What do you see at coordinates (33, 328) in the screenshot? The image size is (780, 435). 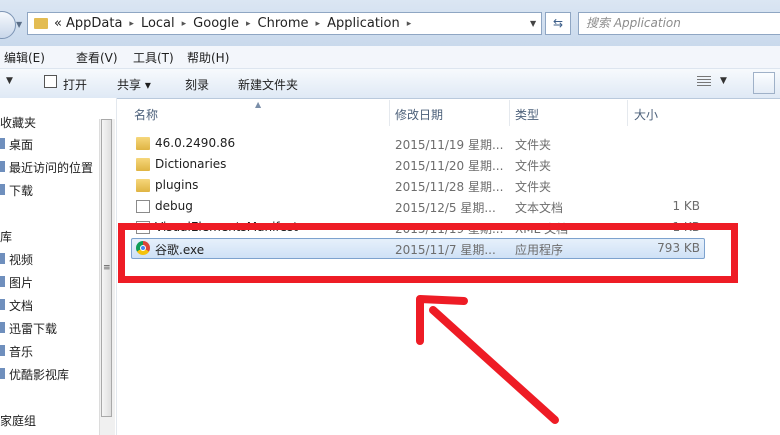 I see `nav-item-thunder: 迅雷下载` at bounding box center [33, 328].